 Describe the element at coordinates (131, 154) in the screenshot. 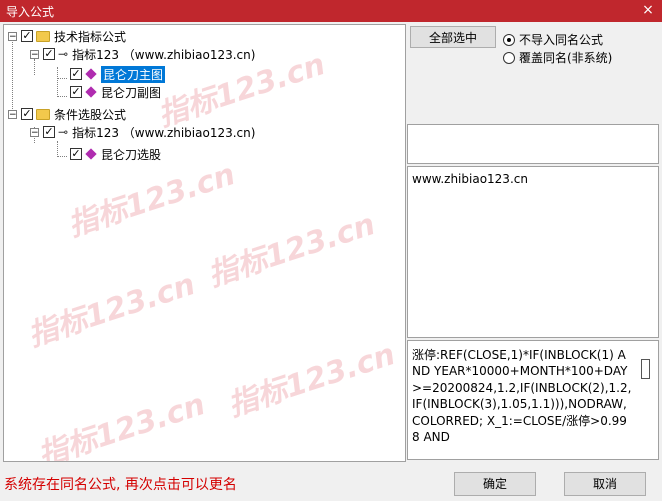

I see `tree-node-label: 昆仑刀选股` at that location.